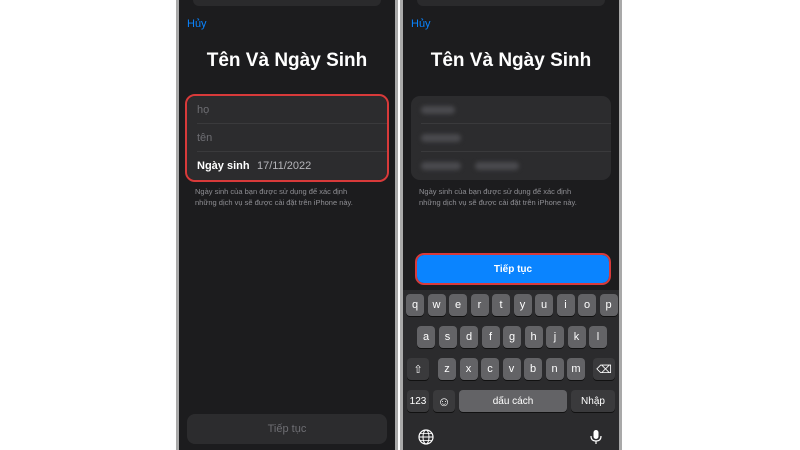 The width and height of the screenshot is (800, 450). Describe the element at coordinates (418, 369) in the screenshot. I see `shift-key: ⇧` at that location.